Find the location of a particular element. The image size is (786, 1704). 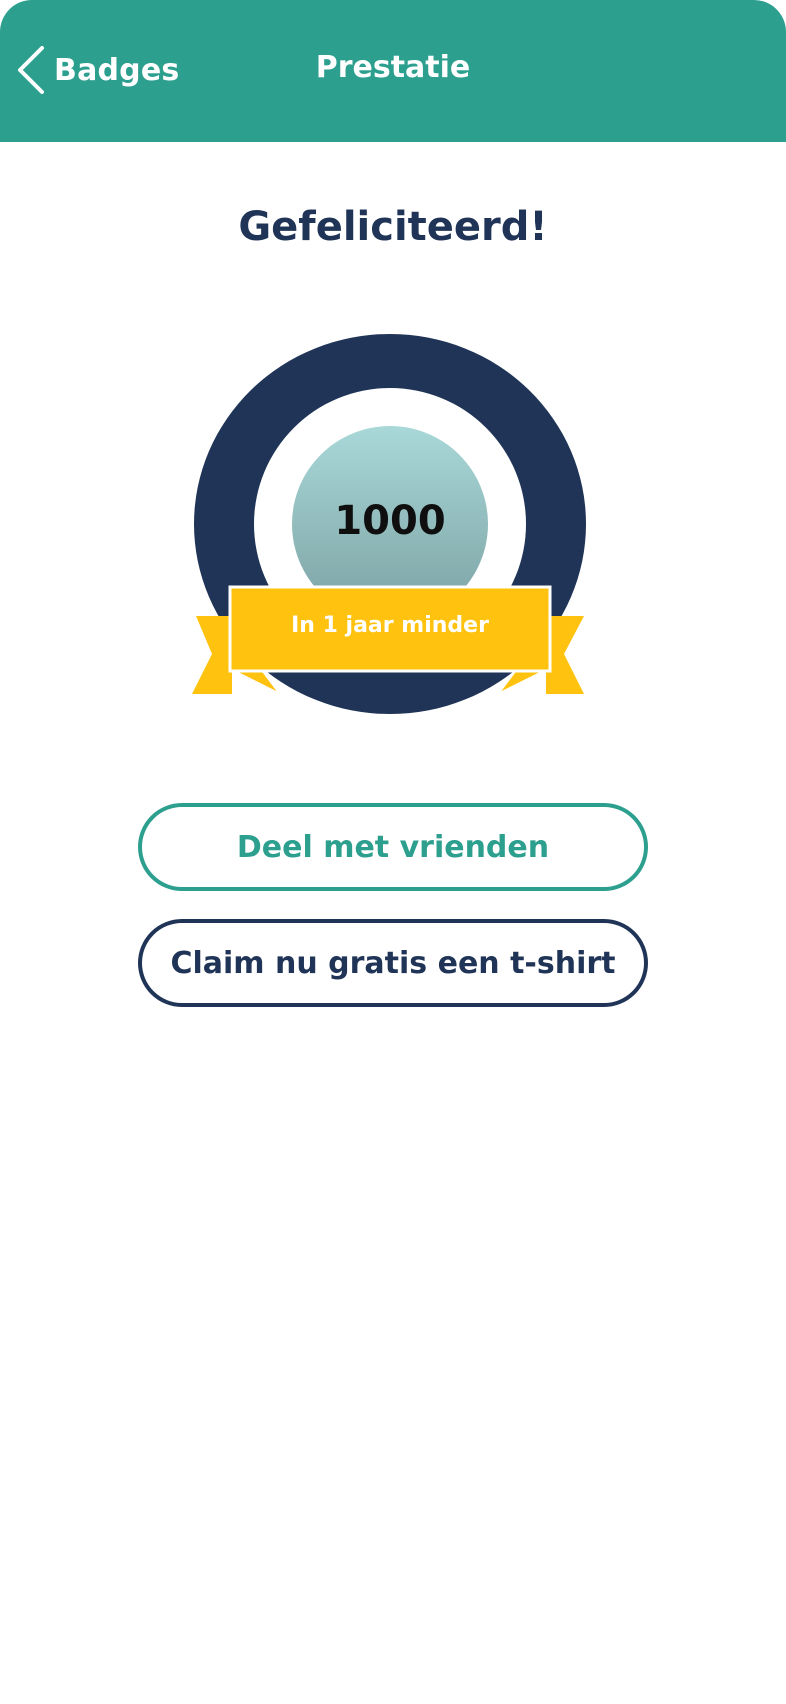

badge-number: 1000 is located at coordinates (390, 521).